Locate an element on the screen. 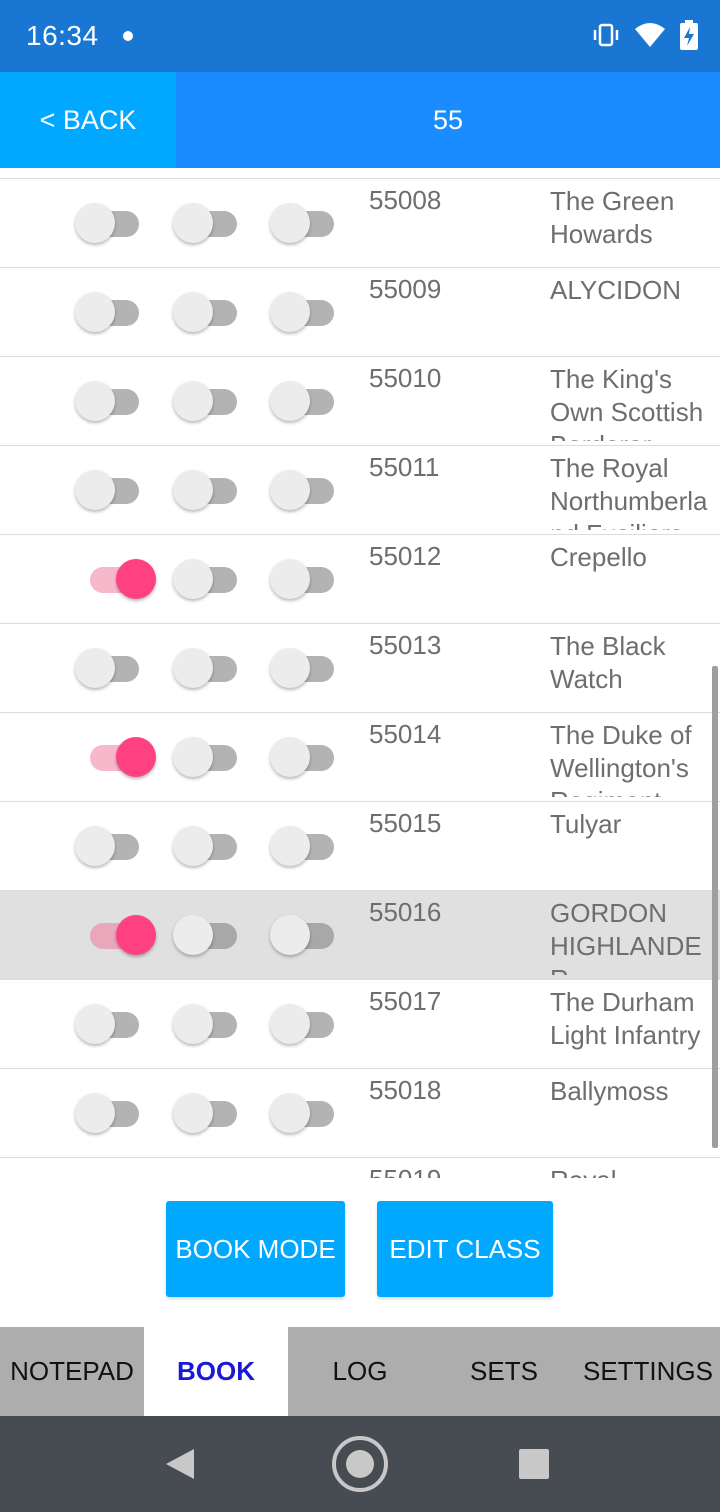  loco-name: The Royal Northumberland Fusiliers is located at coordinates (629, 491).